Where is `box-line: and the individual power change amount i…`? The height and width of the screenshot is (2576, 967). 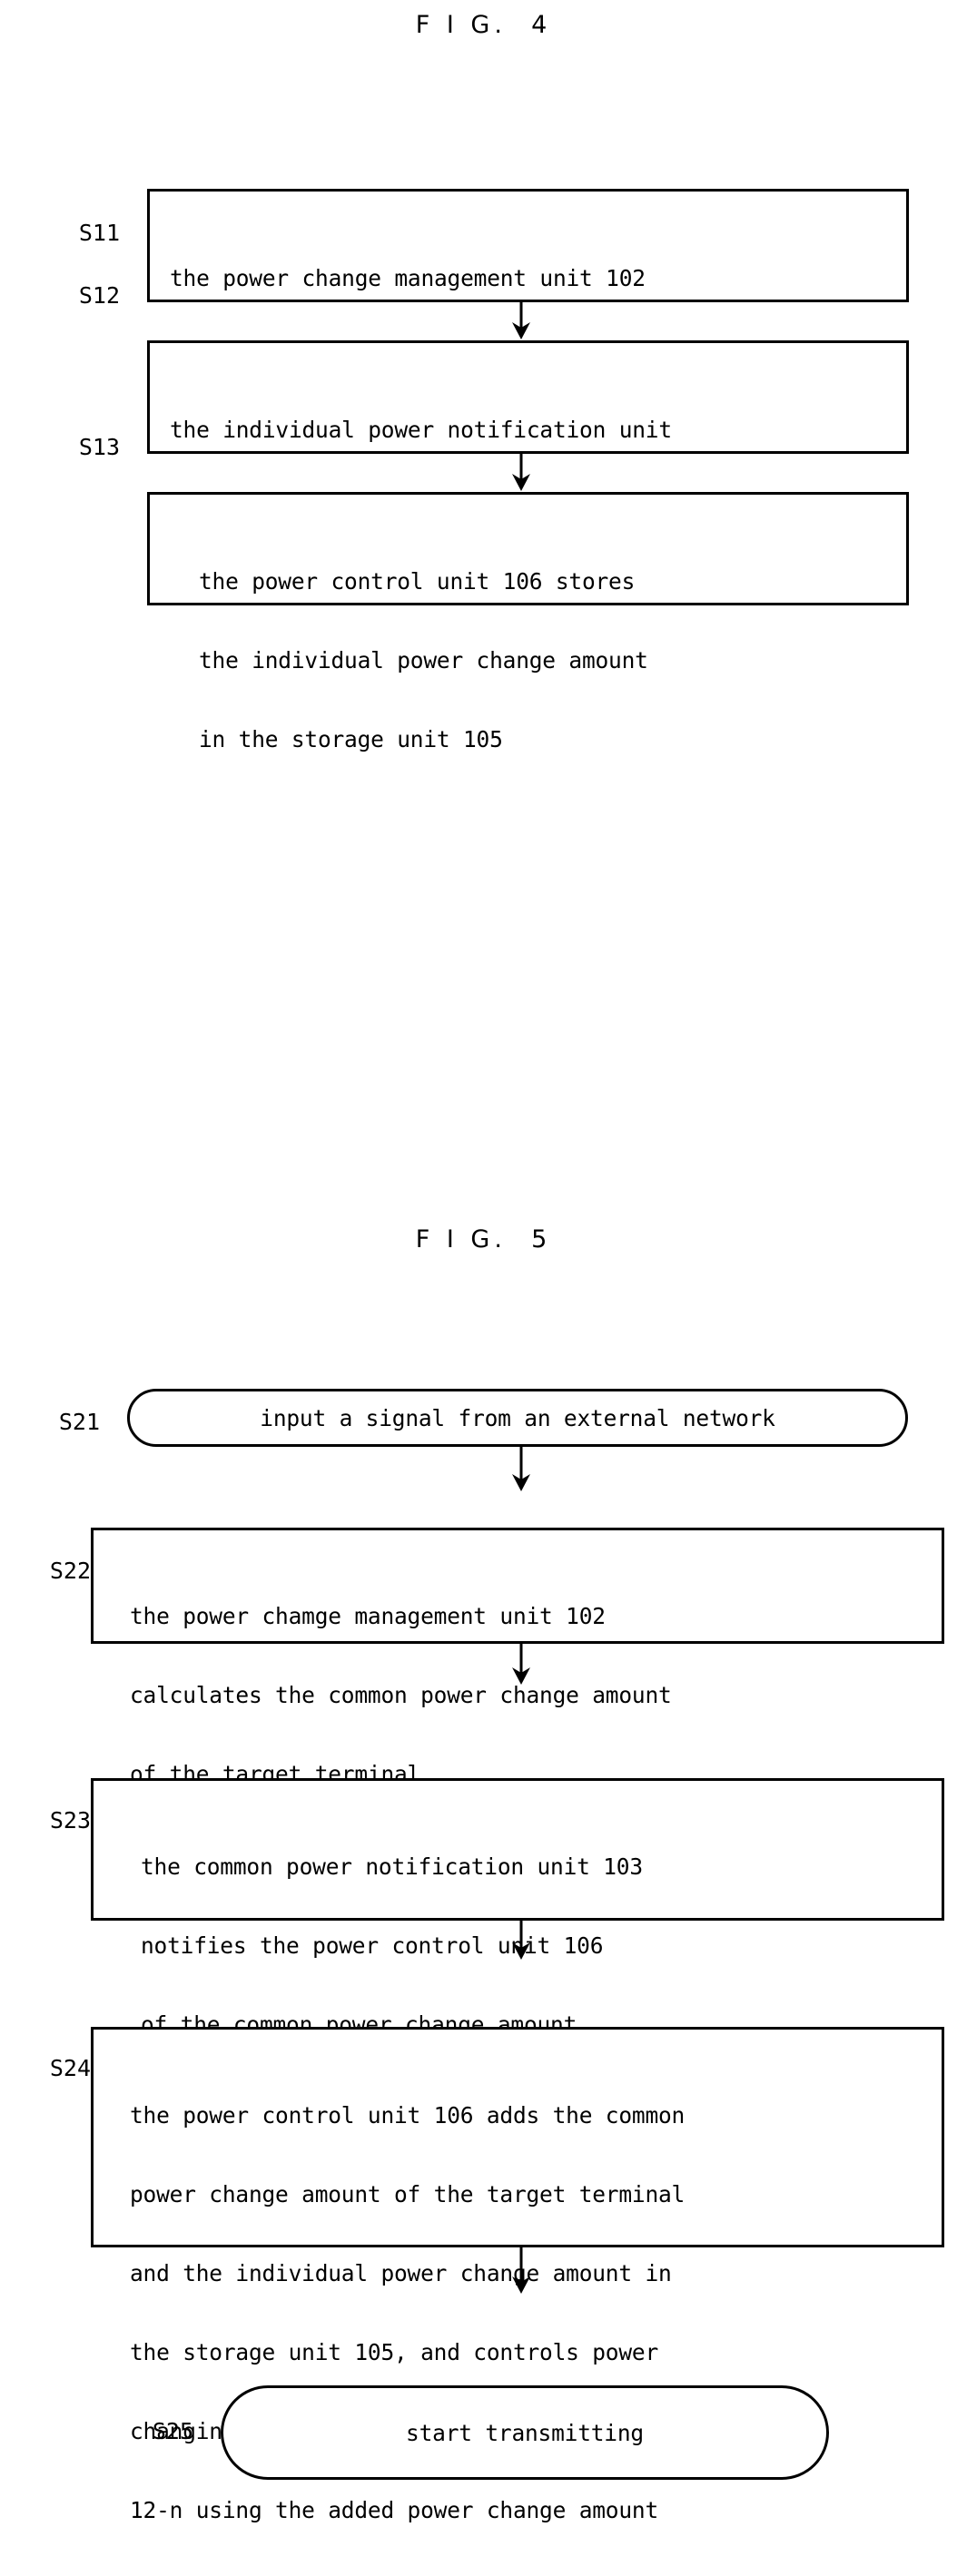 box-line: and the individual power change amount i… is located at coordinates (401, 2273).